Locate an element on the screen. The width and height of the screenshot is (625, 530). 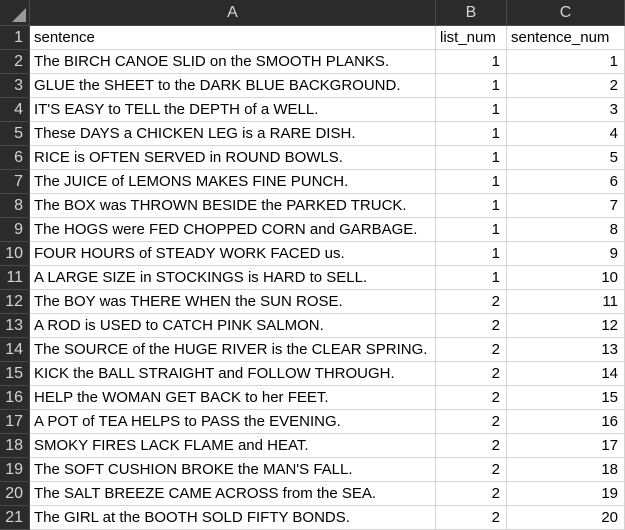
table-row: 18 SMOKY FIRES LACK FLAME and HEAT. 2 17 is located at coordinates (312, 446).